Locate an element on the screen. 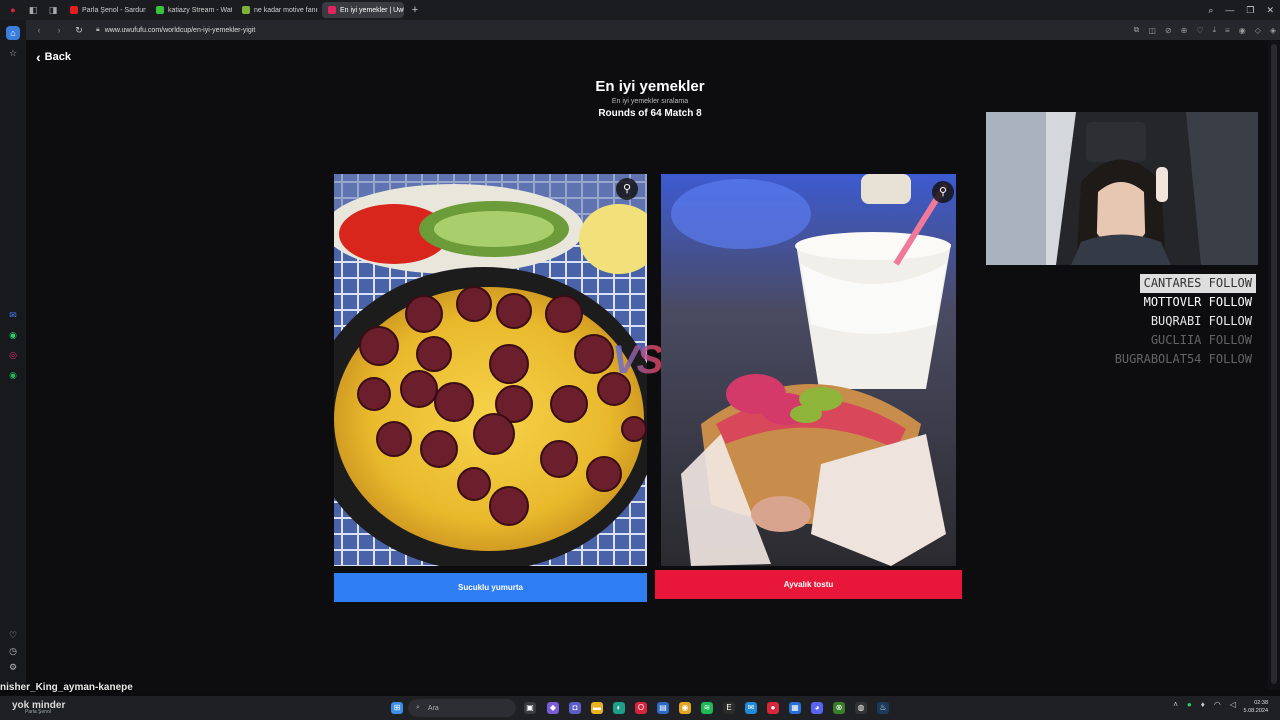  browser-tab: ne kadar motive fanısın is located at coordinates (277, 10).